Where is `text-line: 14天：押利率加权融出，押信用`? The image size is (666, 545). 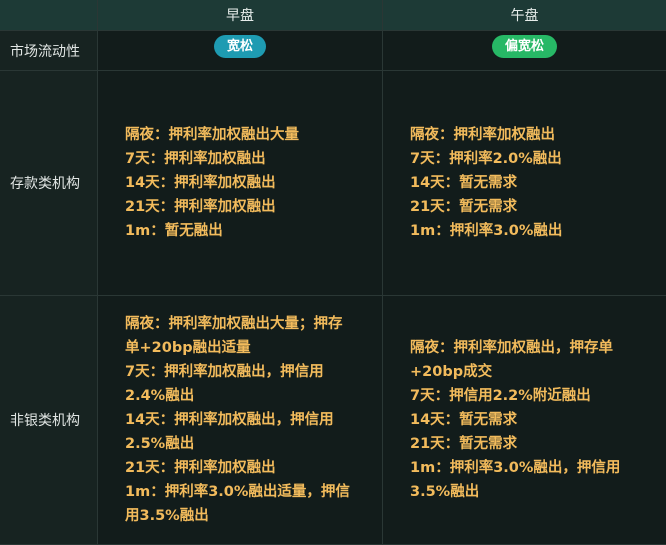
text-line: 14天：押利率加权融出，押信用 is located at coordinates (229, 420).